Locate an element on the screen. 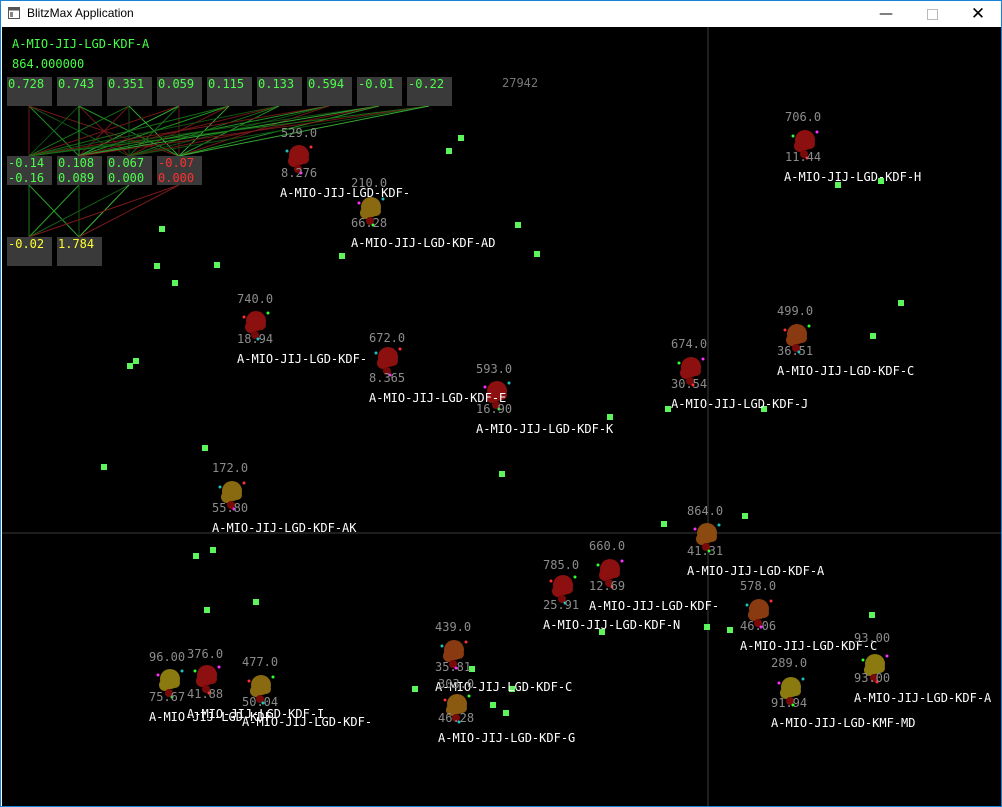  creature-energy: 477.0 is located at coordinates (260, 662).